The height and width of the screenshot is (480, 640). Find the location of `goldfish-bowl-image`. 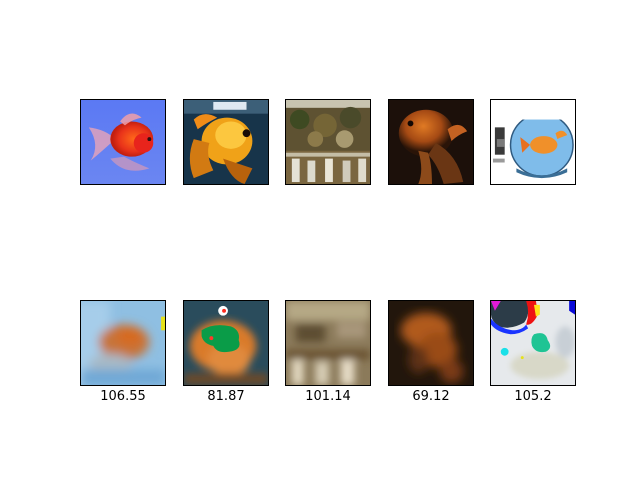

goldfish-bowl-image is located at coordinates (533, 142).